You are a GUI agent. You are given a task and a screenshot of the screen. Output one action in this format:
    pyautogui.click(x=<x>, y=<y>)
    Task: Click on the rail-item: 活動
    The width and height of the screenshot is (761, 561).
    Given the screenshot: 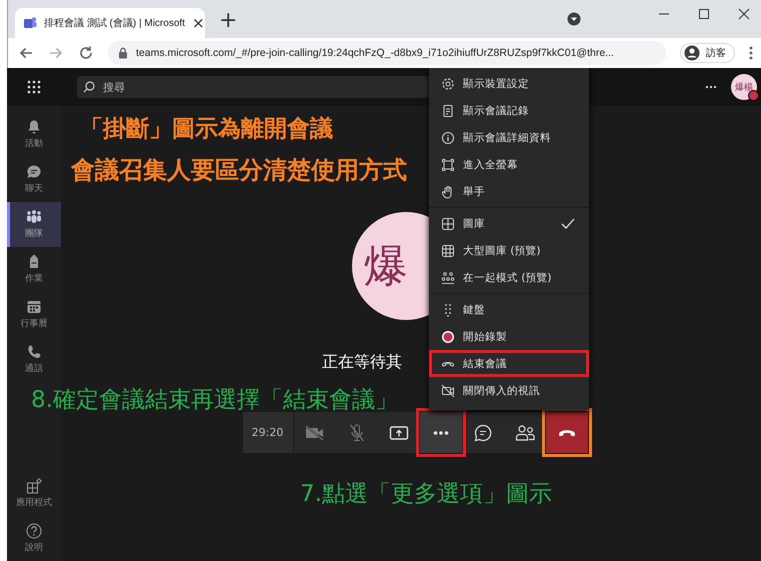 What is the action you would take?
    pyautogui.click(x=34, y=134)
    